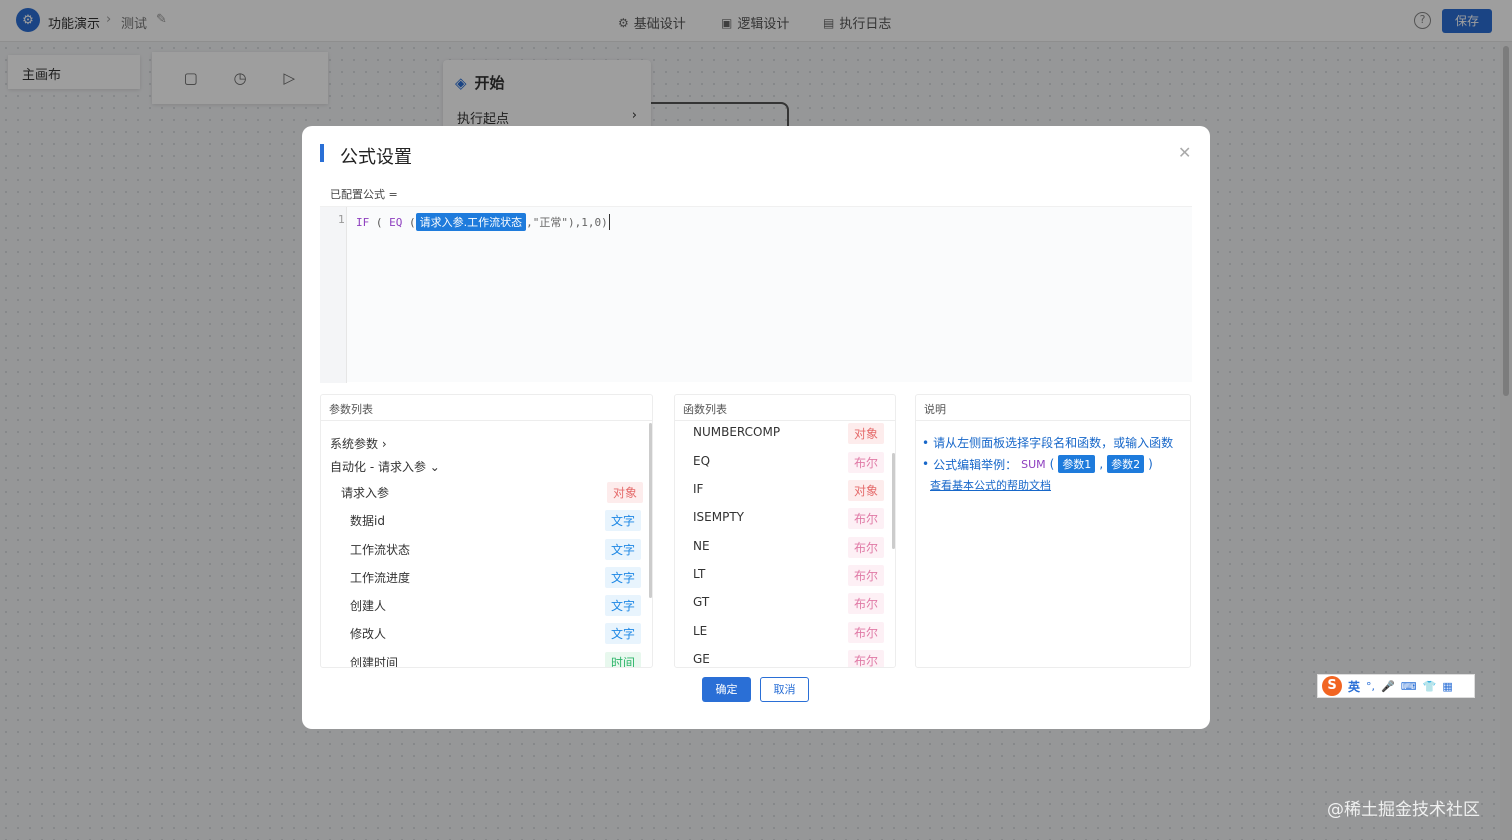 The height and width of the screenshot is (840, 1512). What do you see at coordinates (1447, 686) in the screenshot?
I see `grid-icon: ▦` at bounding box center [1447, 686].